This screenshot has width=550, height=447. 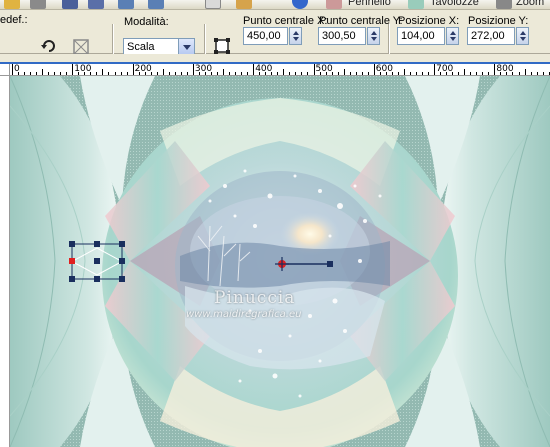 I want to click on mode-label: Modalità:, so click(x=146, y=22).